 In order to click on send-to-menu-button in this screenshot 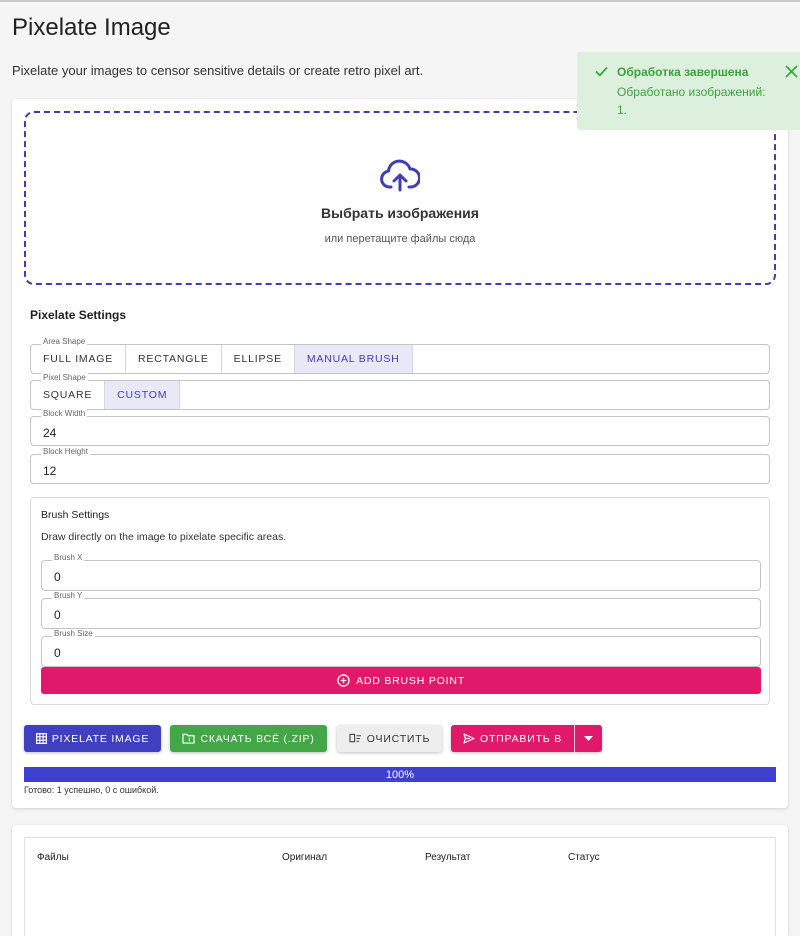, I will do `click(588, 738)`.